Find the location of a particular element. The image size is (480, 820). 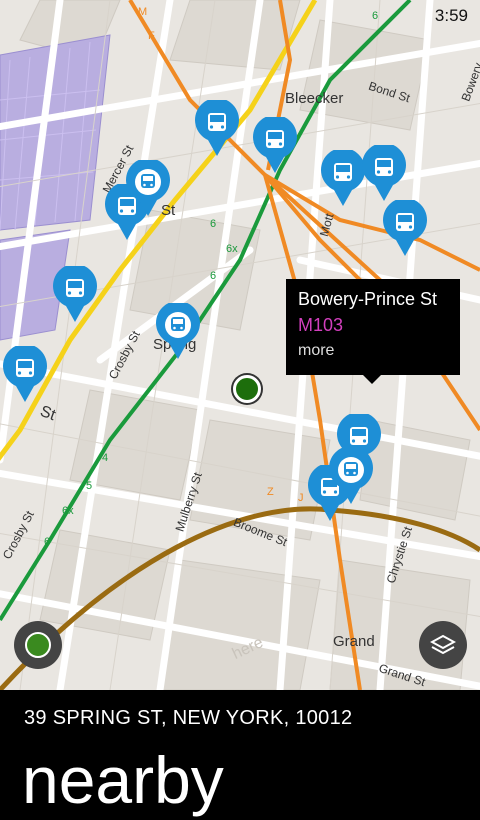

line-label-4: 4 is located at coordinates (105, 458).